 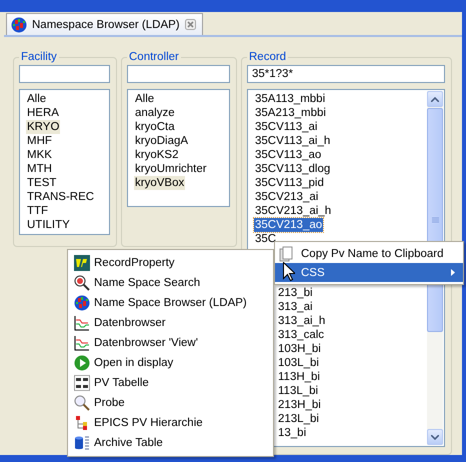 I want to click on menu-item: Probe, so click(x=170, y=403).